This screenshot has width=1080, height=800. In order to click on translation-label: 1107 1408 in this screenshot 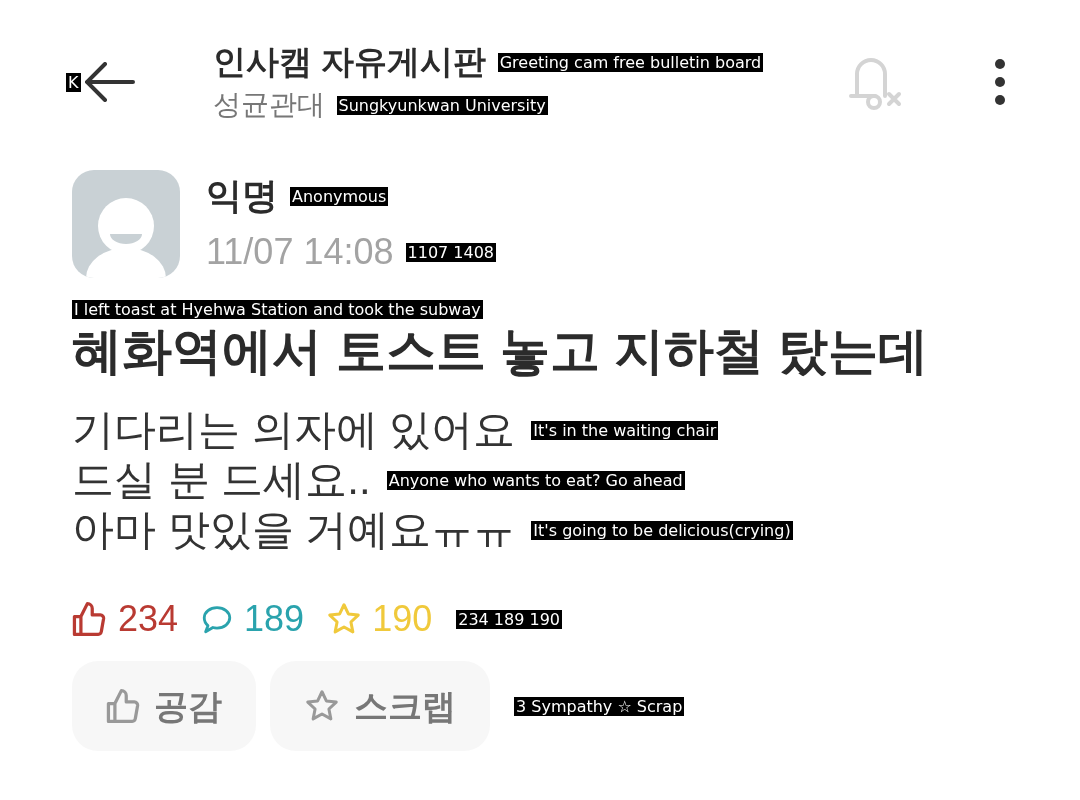, I will do `click(451, 252)`.